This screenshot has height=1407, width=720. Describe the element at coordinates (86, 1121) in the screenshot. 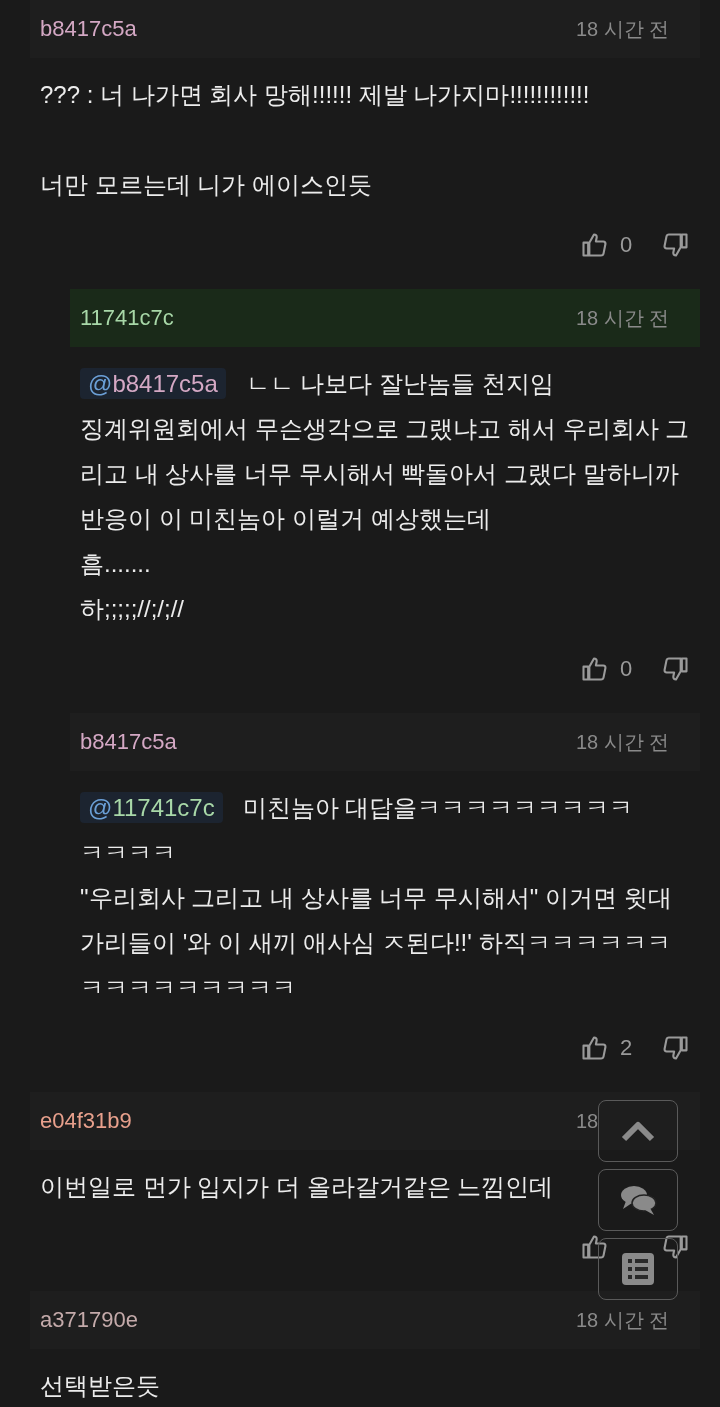

I see `username: e04f31b9` at that location.